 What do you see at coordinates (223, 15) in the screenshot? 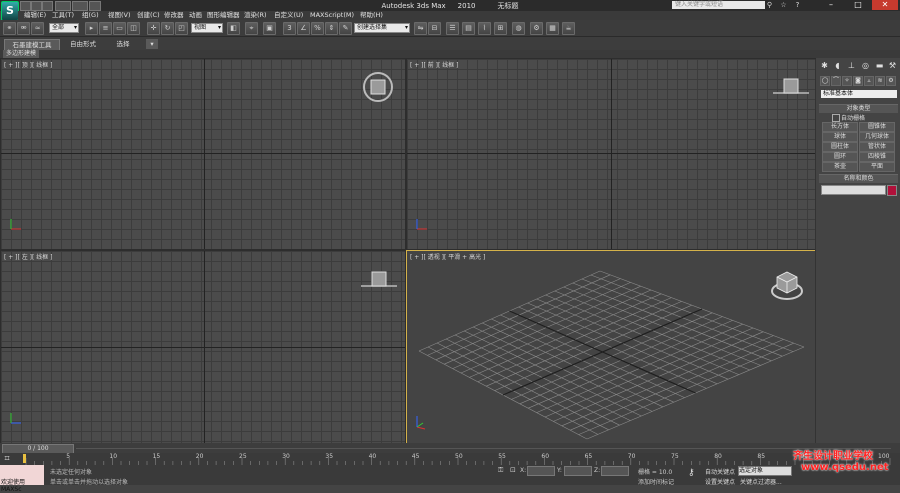
I see `menu-graph-editors: 图形编辑器` at bounding box center [223, 15].